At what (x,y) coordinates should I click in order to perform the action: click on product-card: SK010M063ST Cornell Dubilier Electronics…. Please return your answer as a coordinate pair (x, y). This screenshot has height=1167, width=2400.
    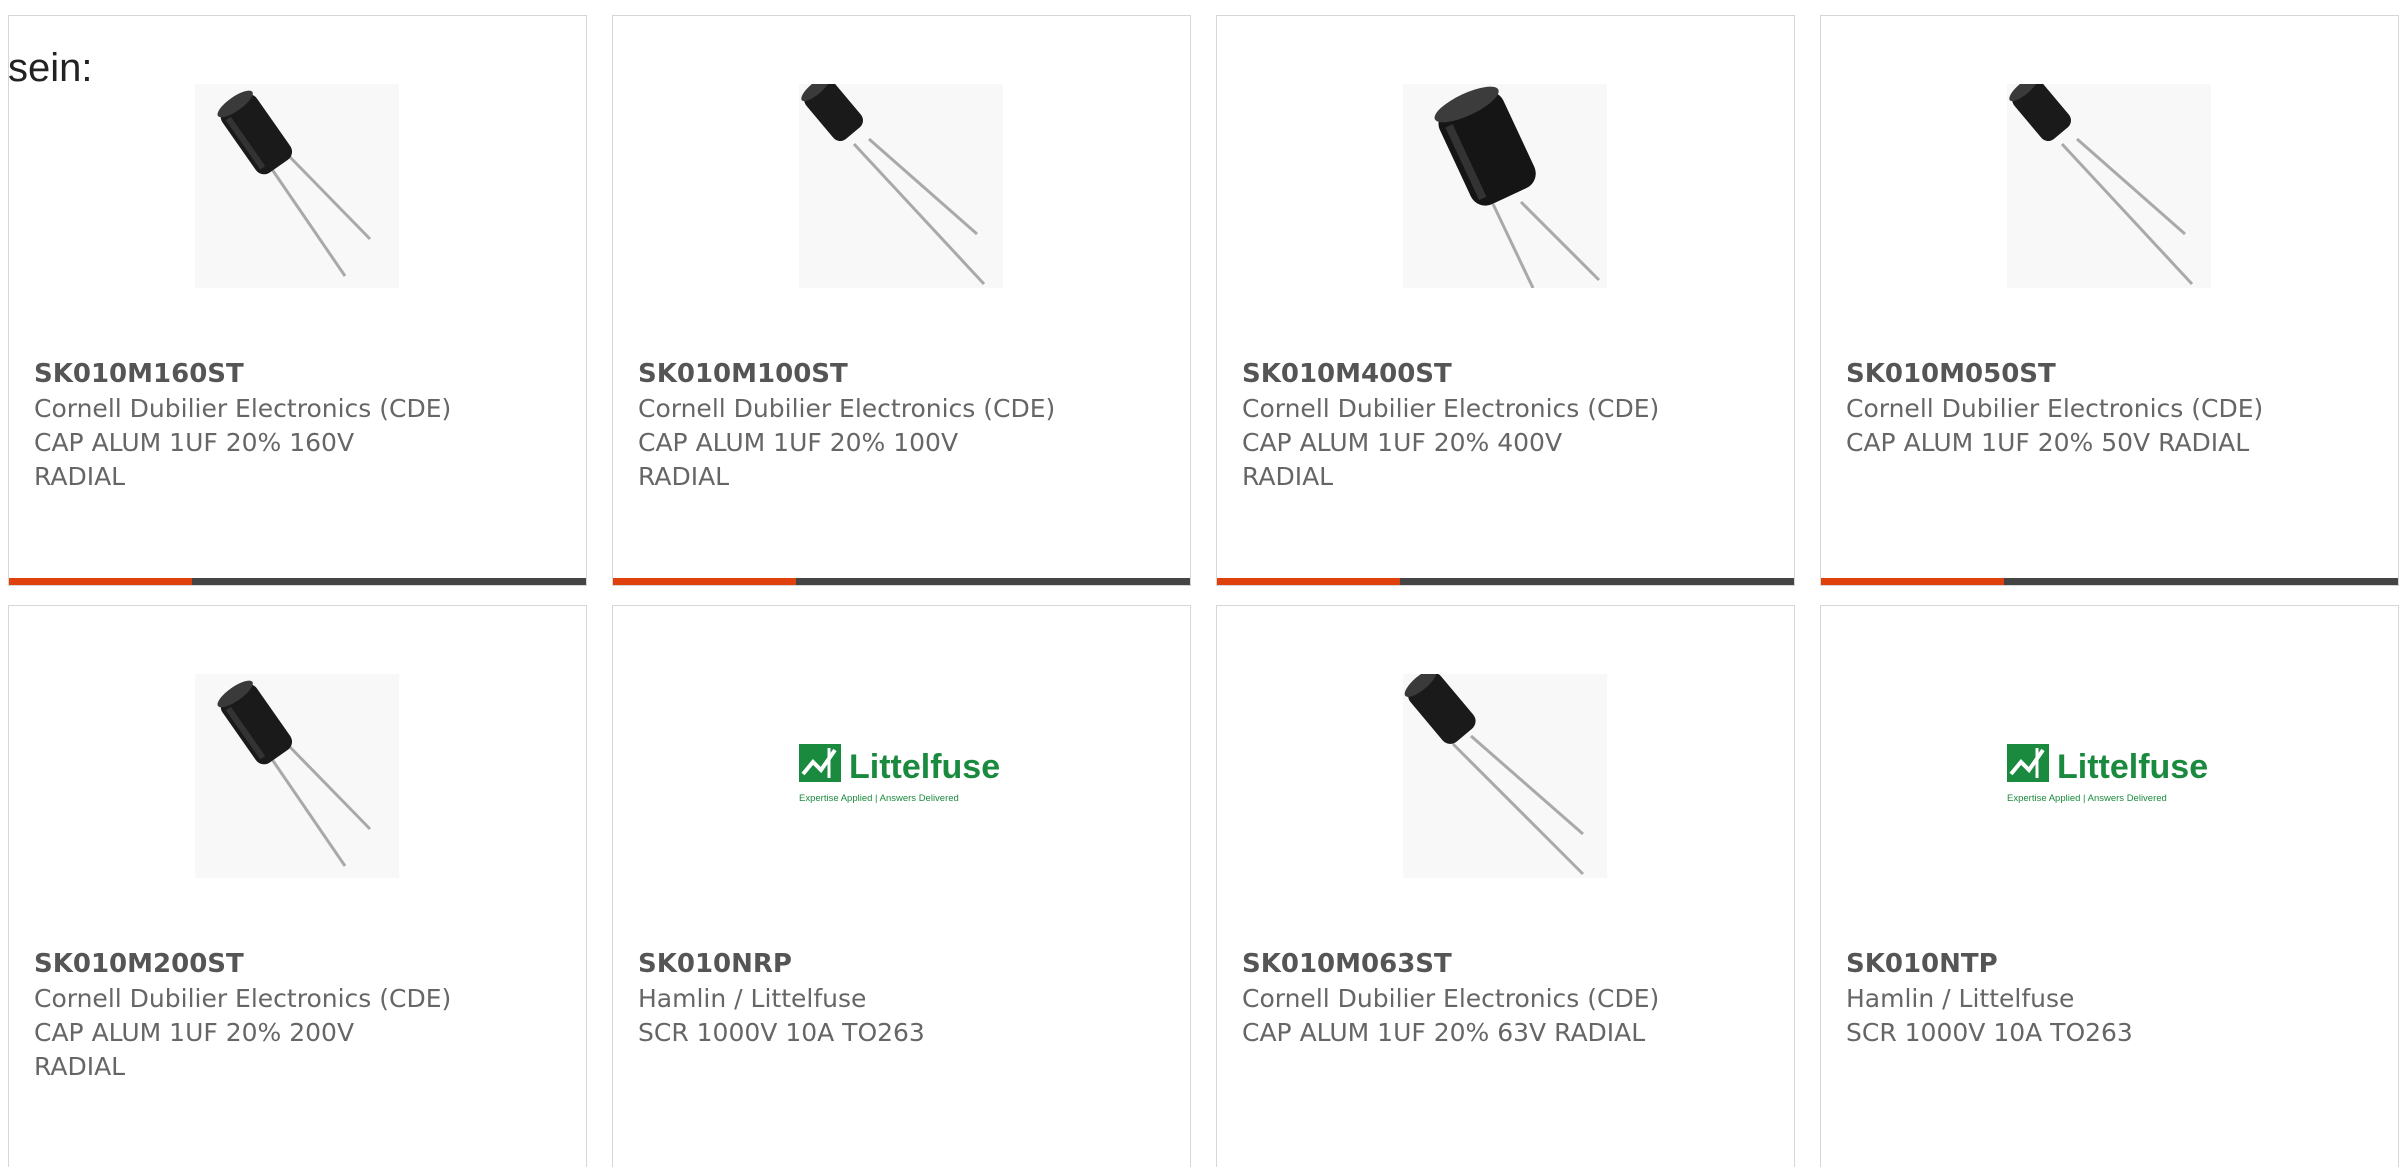
    Looking at the image, I should click on (1505, 886).